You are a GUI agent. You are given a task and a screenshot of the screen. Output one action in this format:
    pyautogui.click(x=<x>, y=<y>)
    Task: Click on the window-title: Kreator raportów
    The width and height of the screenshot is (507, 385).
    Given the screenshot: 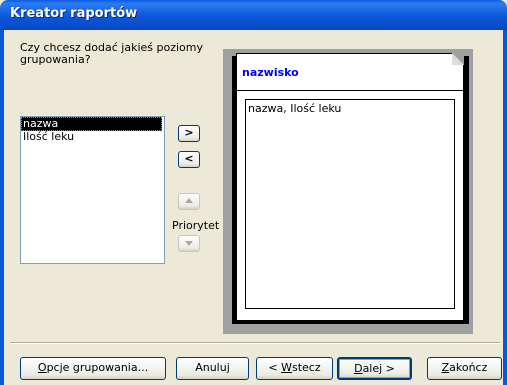 What is the action you would take?
    pyautogui.click(x=74, y=13)
    